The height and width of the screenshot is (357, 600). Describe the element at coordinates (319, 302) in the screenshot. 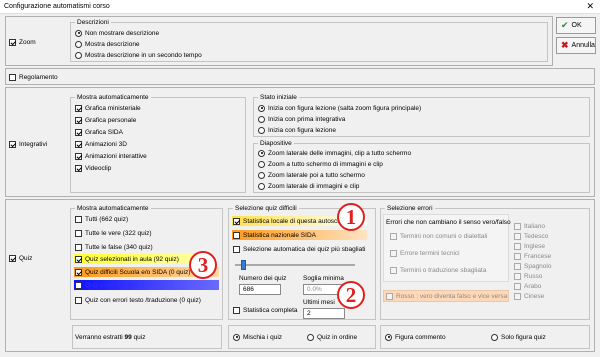

I see `mesi-label: Ultimi mesi` at that location.